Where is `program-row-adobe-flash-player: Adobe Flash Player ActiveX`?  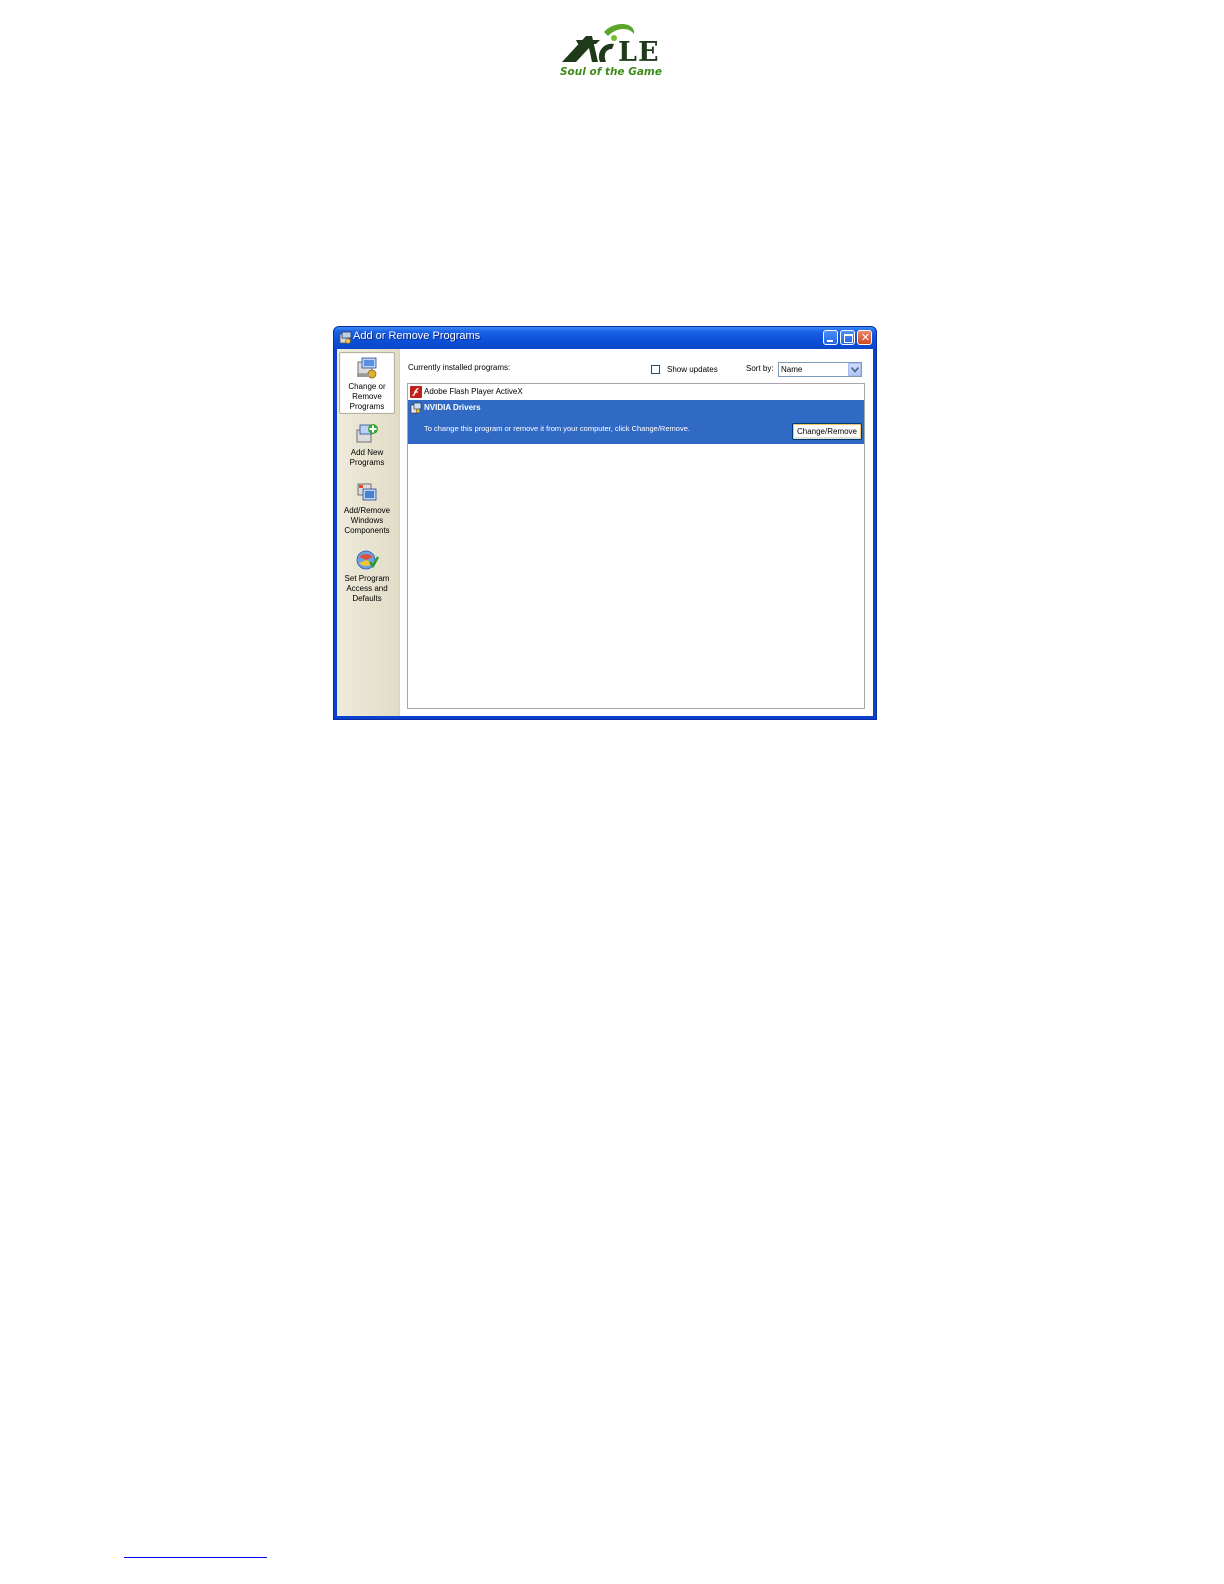 program-row-adobe-flash-player: Adobe Flash Player ActiveX is located at coordinates (636, 392).